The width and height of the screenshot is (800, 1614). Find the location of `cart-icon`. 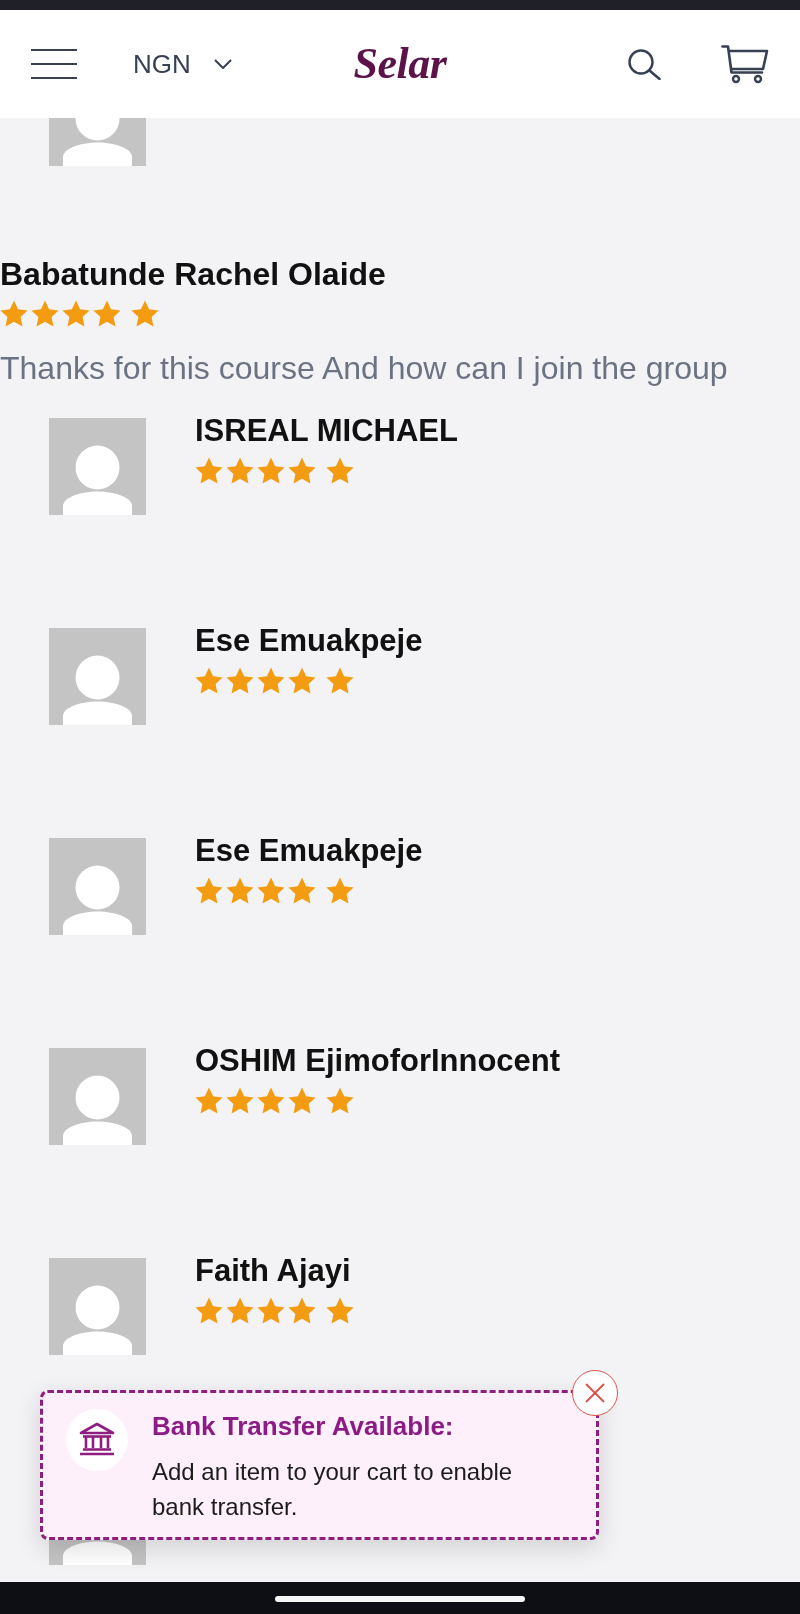

cart-icon is located at coordinates (745, 64).